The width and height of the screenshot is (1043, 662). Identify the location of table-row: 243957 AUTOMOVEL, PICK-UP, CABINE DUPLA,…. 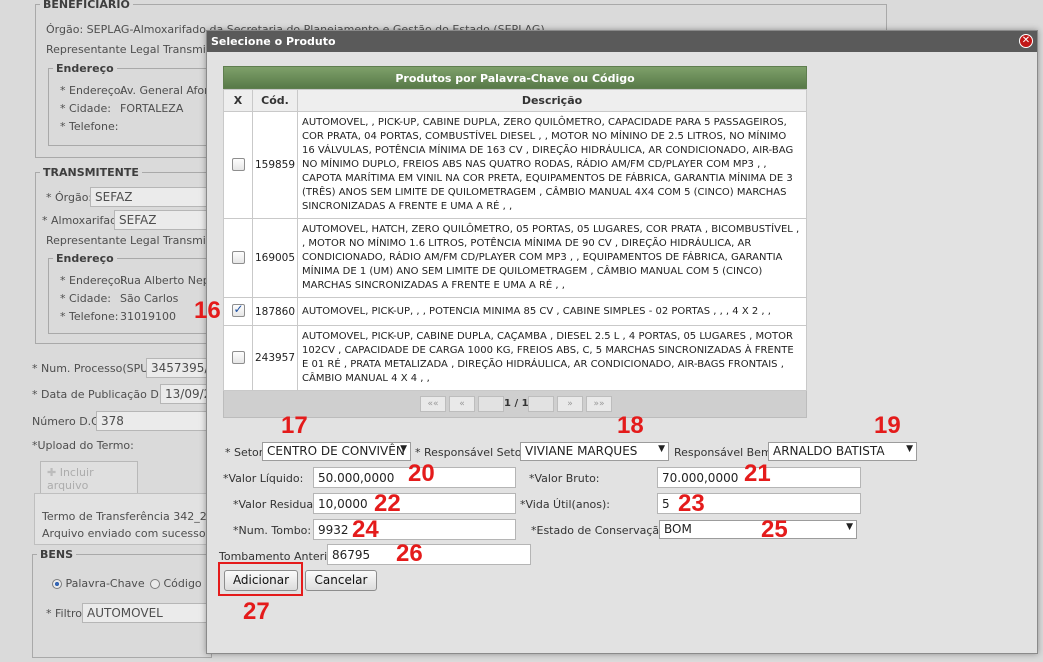
(515, 358).